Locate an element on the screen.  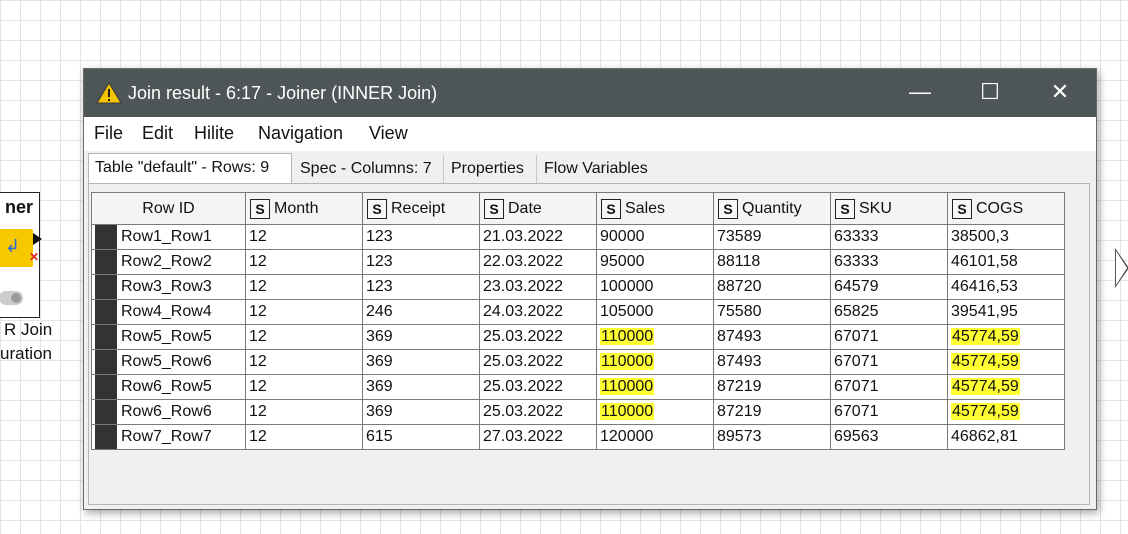
row-id-cell: Row6_Row6 is located at coordinates (168, 412).